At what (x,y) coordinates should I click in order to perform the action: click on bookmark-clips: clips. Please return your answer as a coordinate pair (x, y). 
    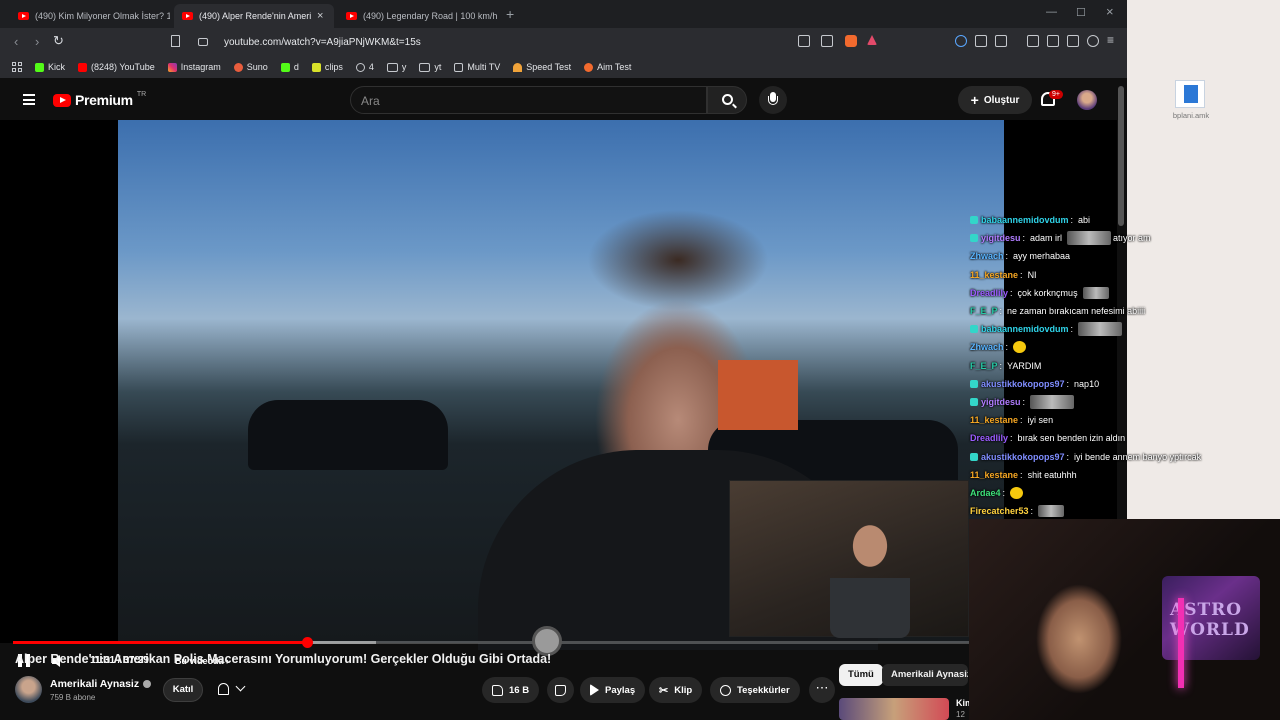
    Looking at the image, I should click on (327, 67).